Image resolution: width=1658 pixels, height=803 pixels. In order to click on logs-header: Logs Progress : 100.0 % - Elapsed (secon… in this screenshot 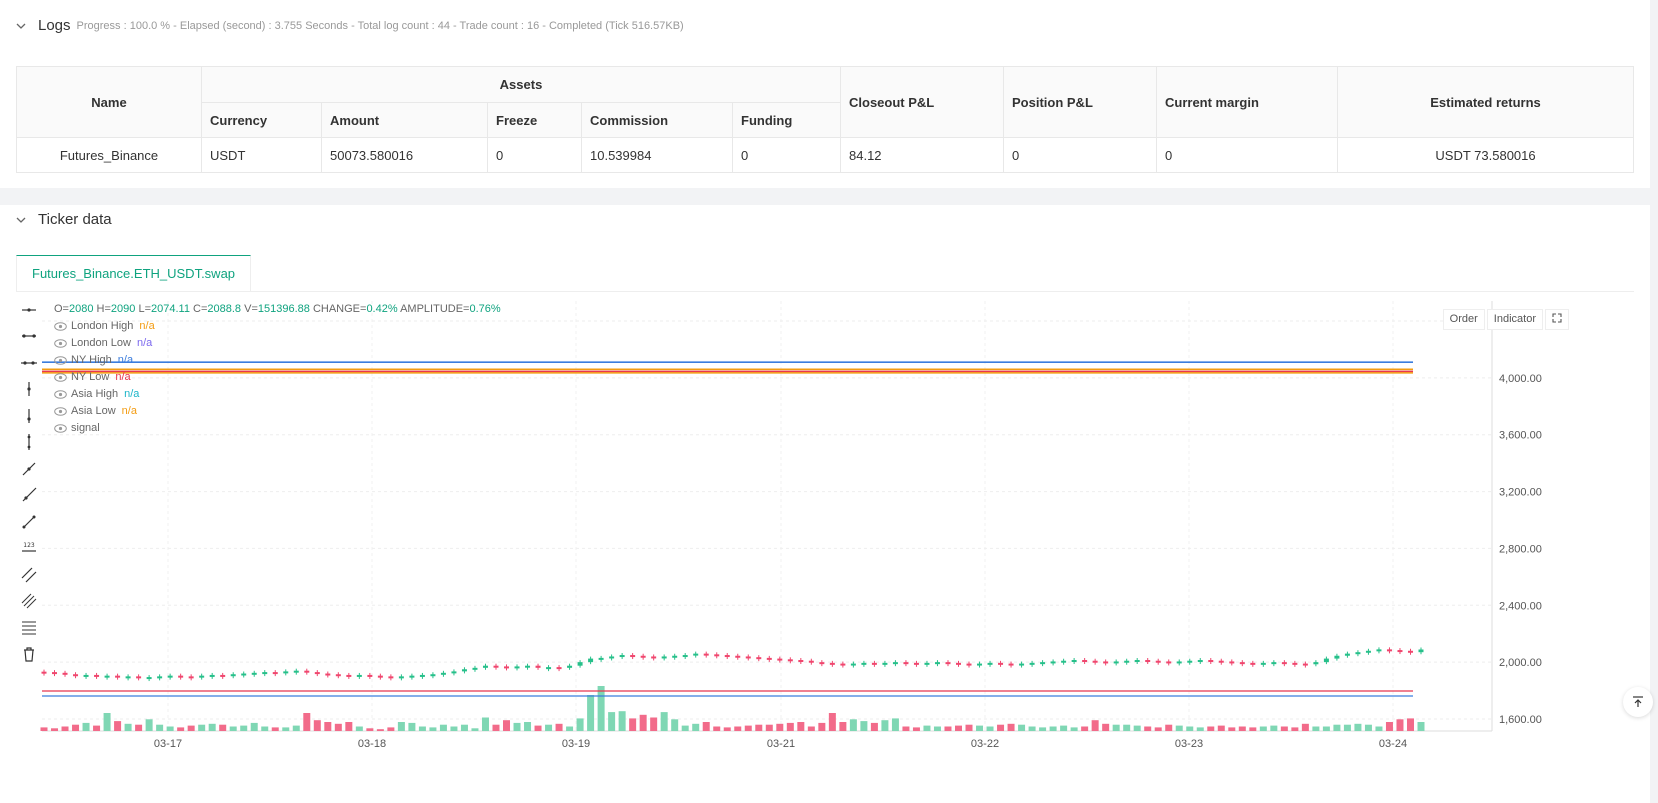, I will do `click(350, 25)`.